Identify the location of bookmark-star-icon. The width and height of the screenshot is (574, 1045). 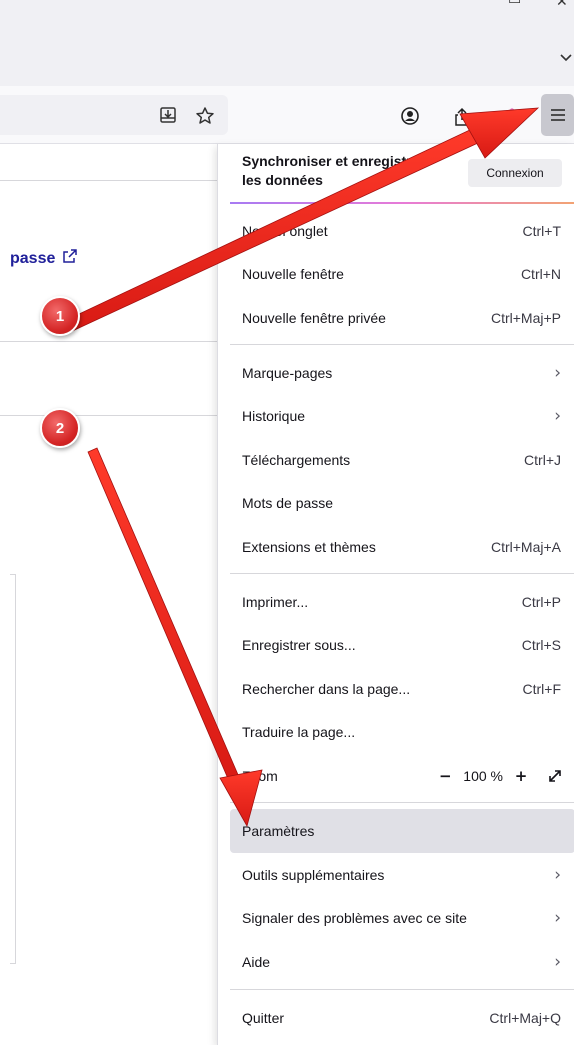
(205, 116).